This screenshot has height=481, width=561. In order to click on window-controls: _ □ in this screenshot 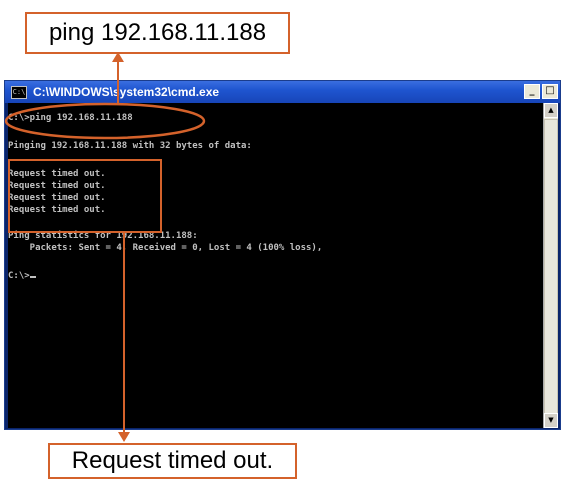, I will do `click(541, 91)`.